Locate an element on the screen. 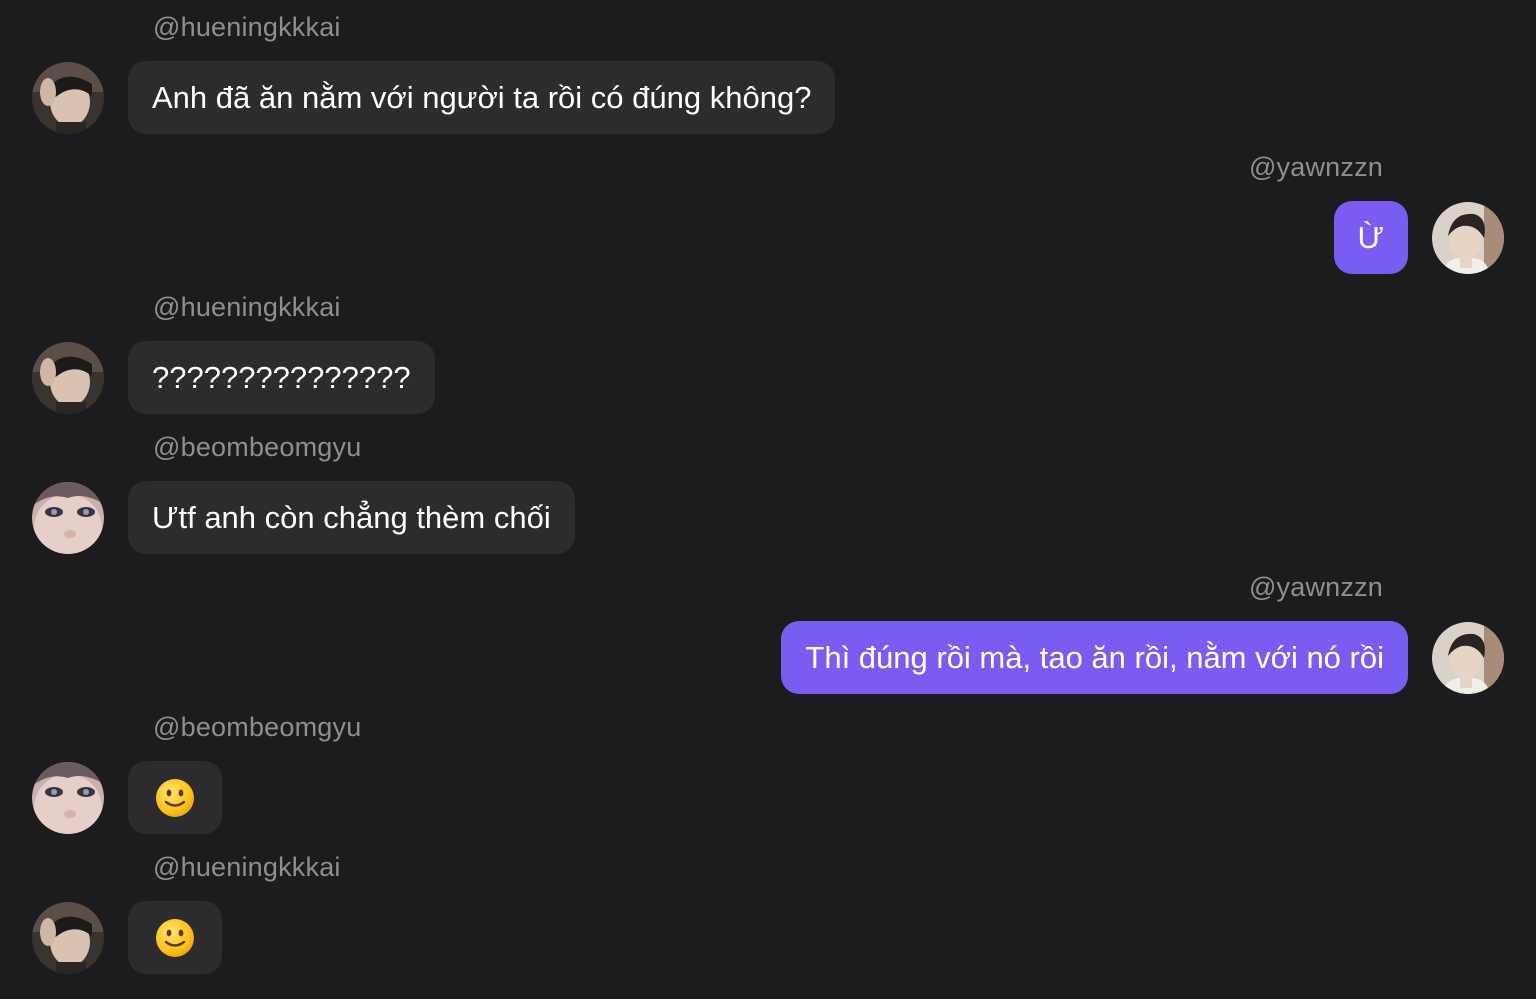 This screenshot has height=999, width=1536. message-bubble: Ưtf anh còn chẳng thèm chối is located at coordinates (351, 517).